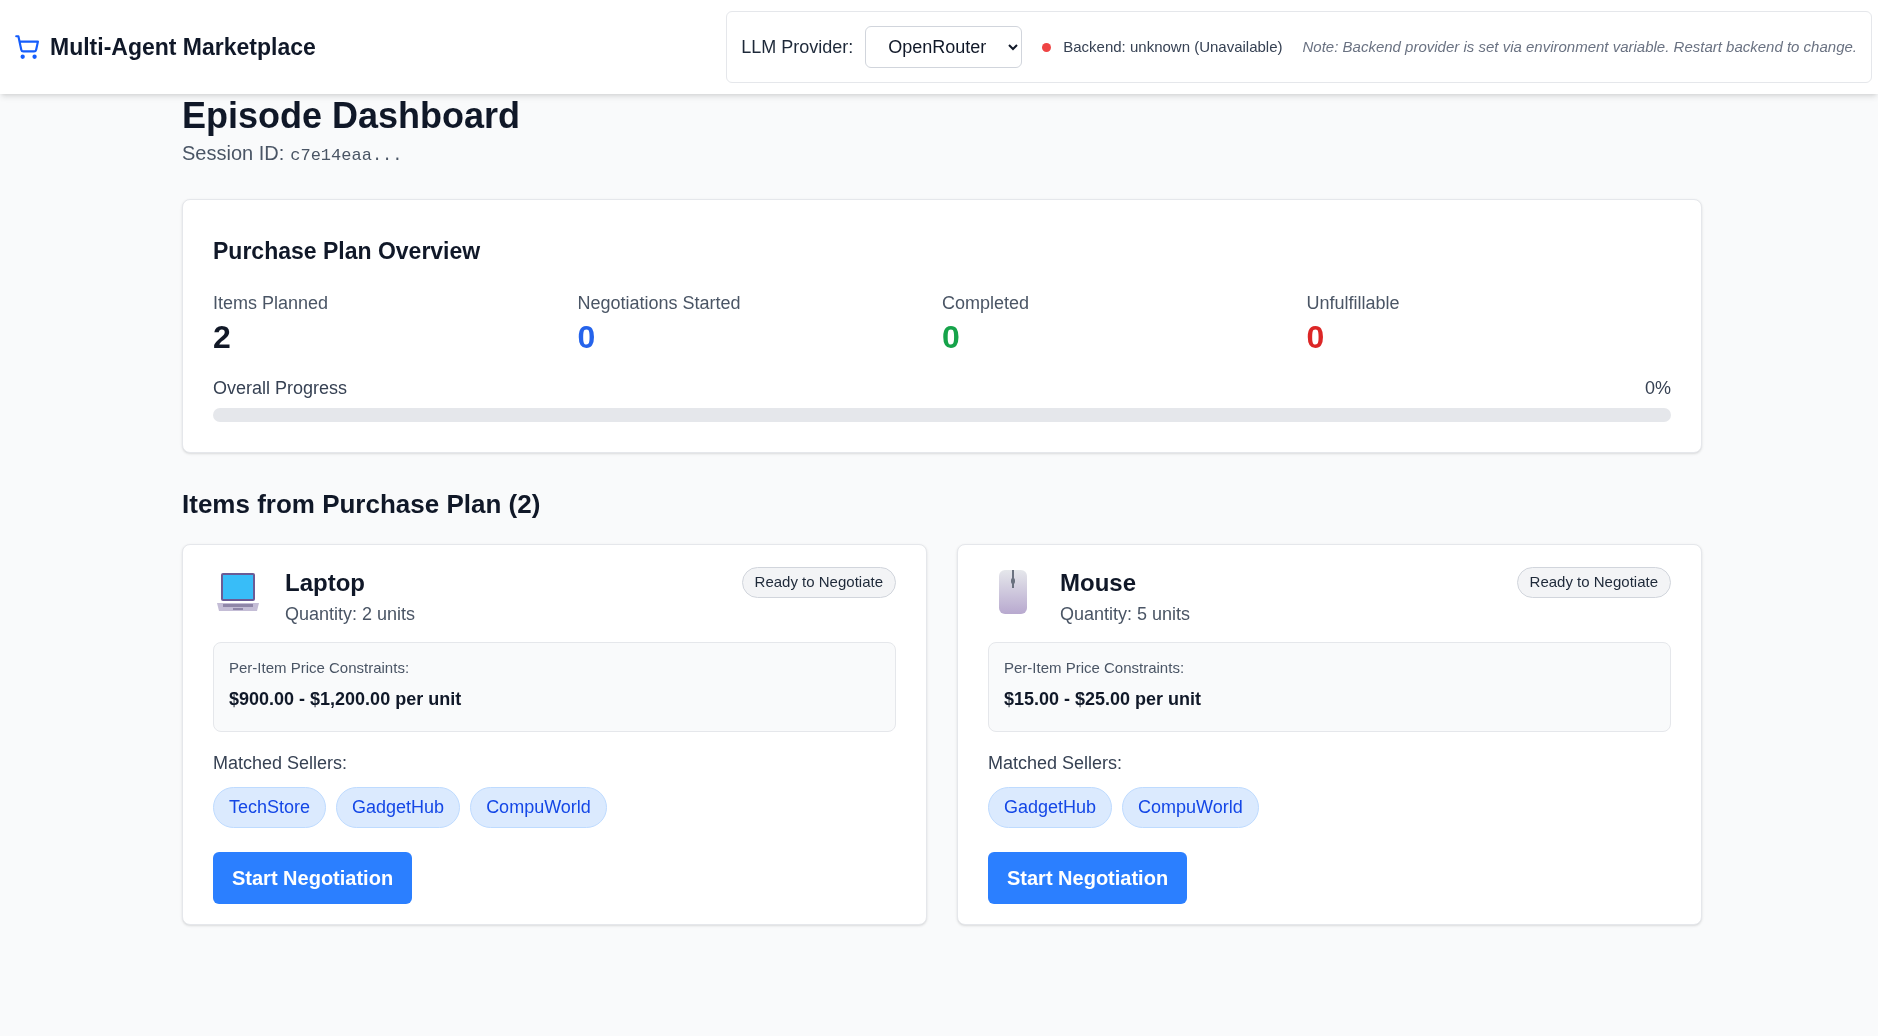 The height and width of the screenshot is (1036, 1878). What do you see at coordinates (347, 251) in the screenshot?
I see `overview-title: Purchase Plan Overview` at bounding box center [347, 251].